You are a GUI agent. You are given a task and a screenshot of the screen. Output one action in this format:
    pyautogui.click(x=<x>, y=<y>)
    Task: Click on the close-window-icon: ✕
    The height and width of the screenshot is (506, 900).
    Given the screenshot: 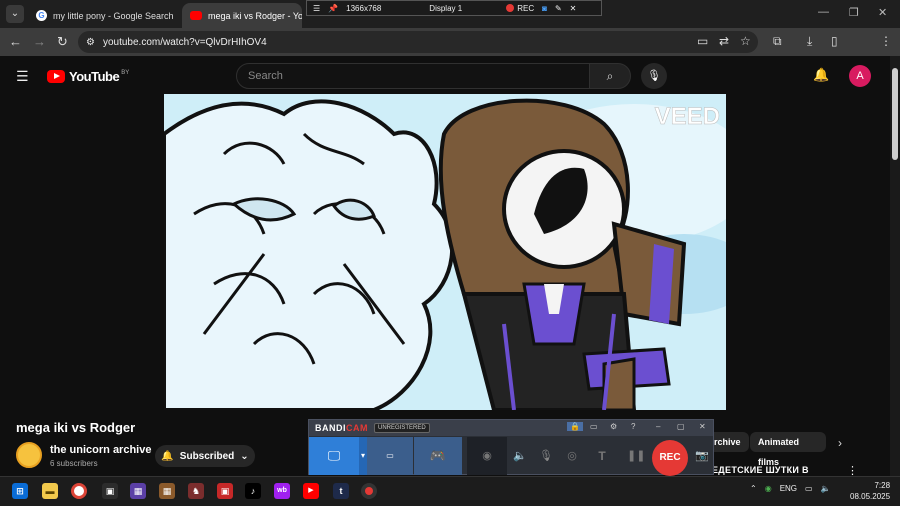 What is the action you would take?
    pyautogui.click(x=882, y=12)
    